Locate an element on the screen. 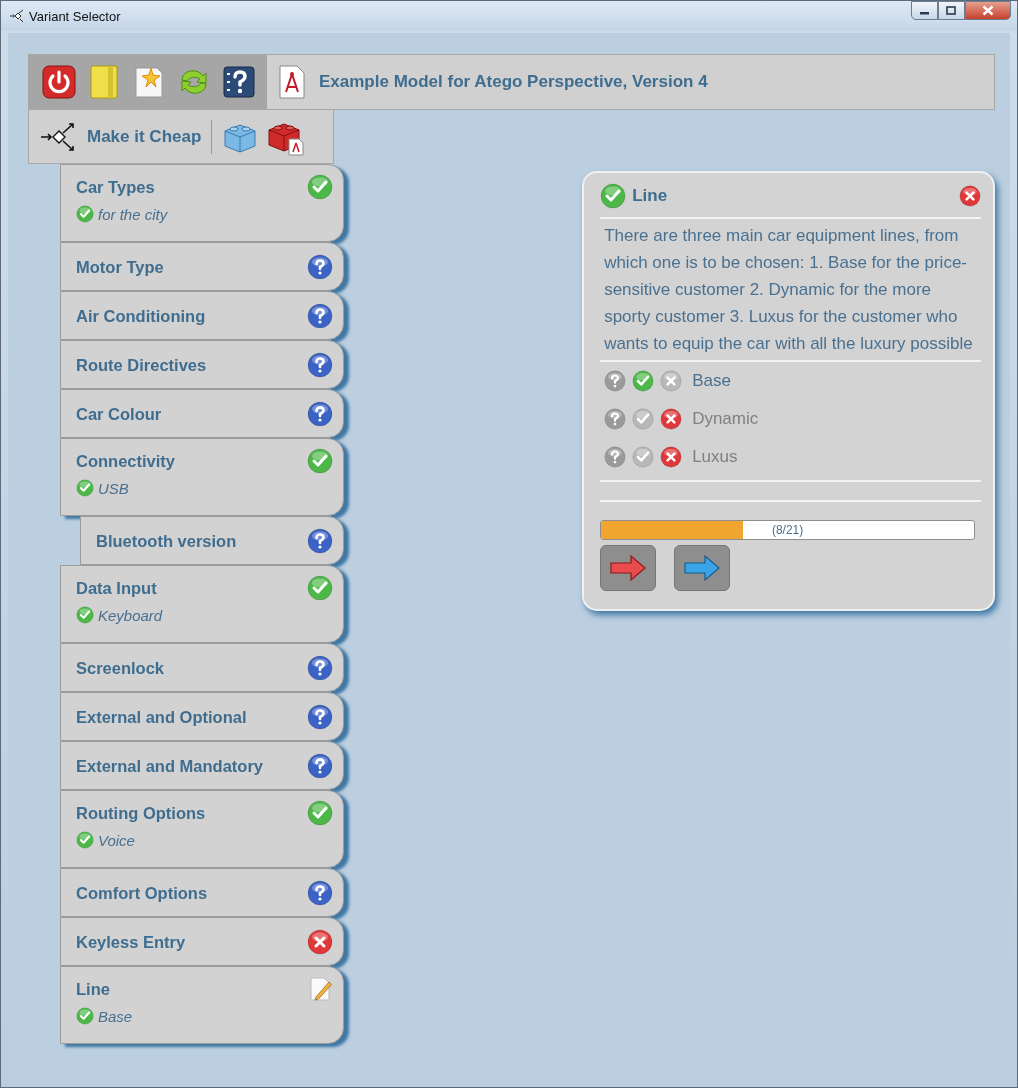 This screenshot has height=1088, width=1018. selection-value: Base is located at coordinates (115, 1016).